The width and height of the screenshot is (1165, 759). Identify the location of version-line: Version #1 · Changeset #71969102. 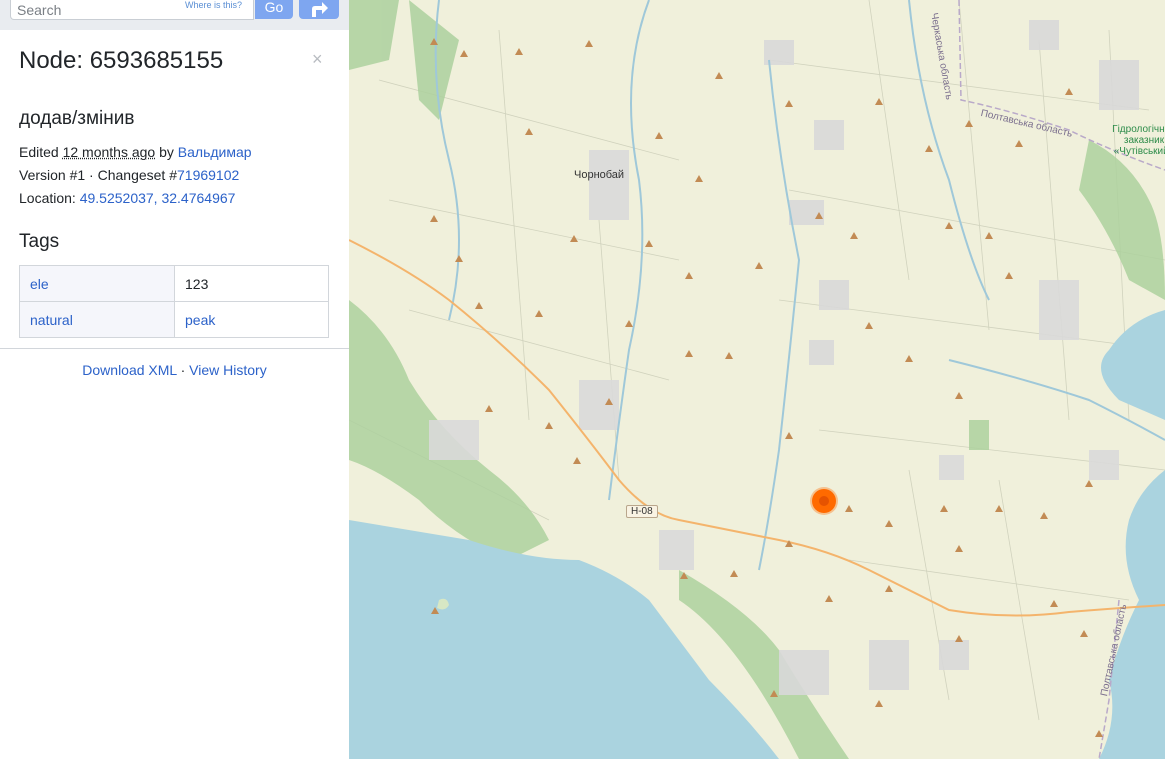
(129, 175).